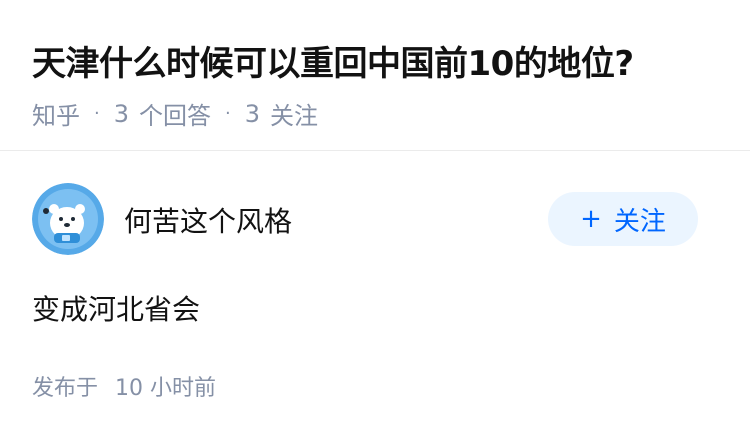  What do you see at coordinates (116, 309) in the screenshot?
I see `answer-content: 变成河北省会` at bounding box center [116, 309].